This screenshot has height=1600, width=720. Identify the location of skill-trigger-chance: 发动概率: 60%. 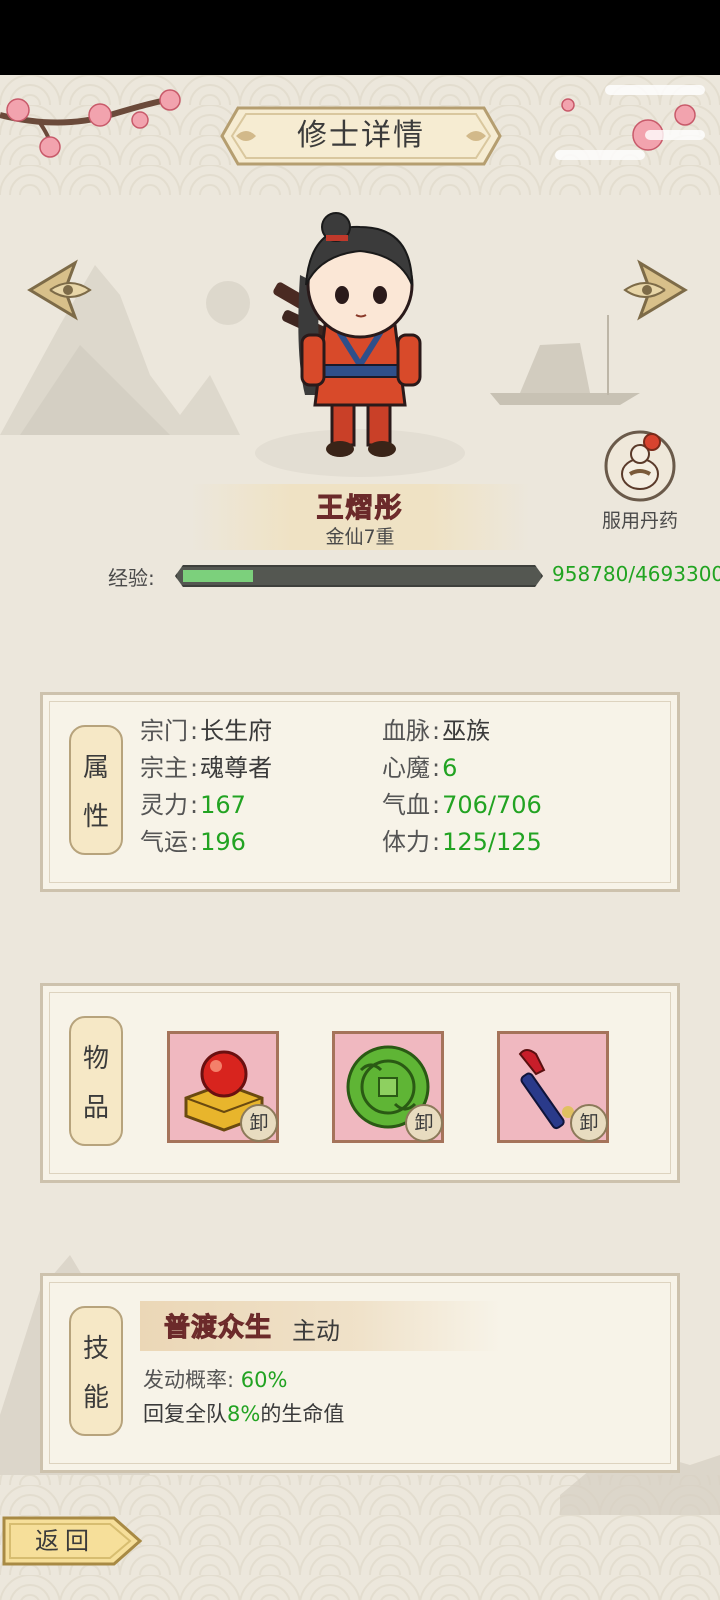
(215, 1379).